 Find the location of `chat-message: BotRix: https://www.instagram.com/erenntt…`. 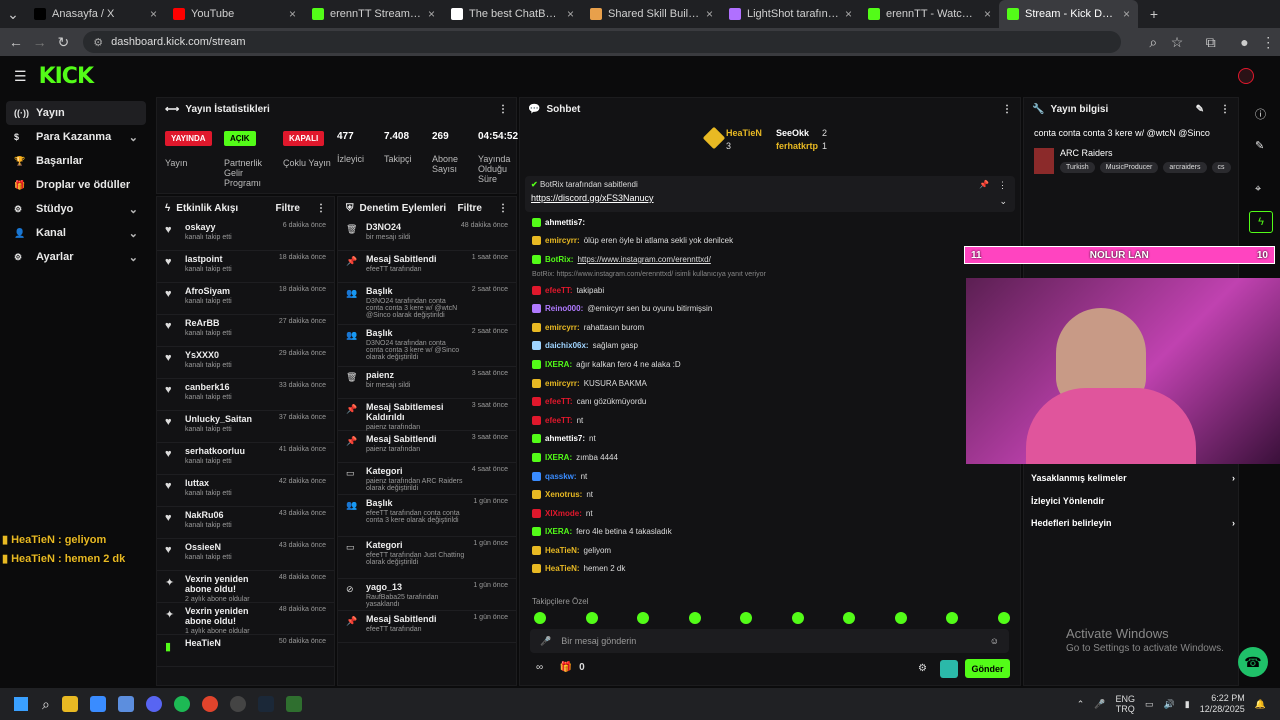

chat-message: BotRix: https://www.instagram.com/erenntt… is located at coordinates (770, 259).